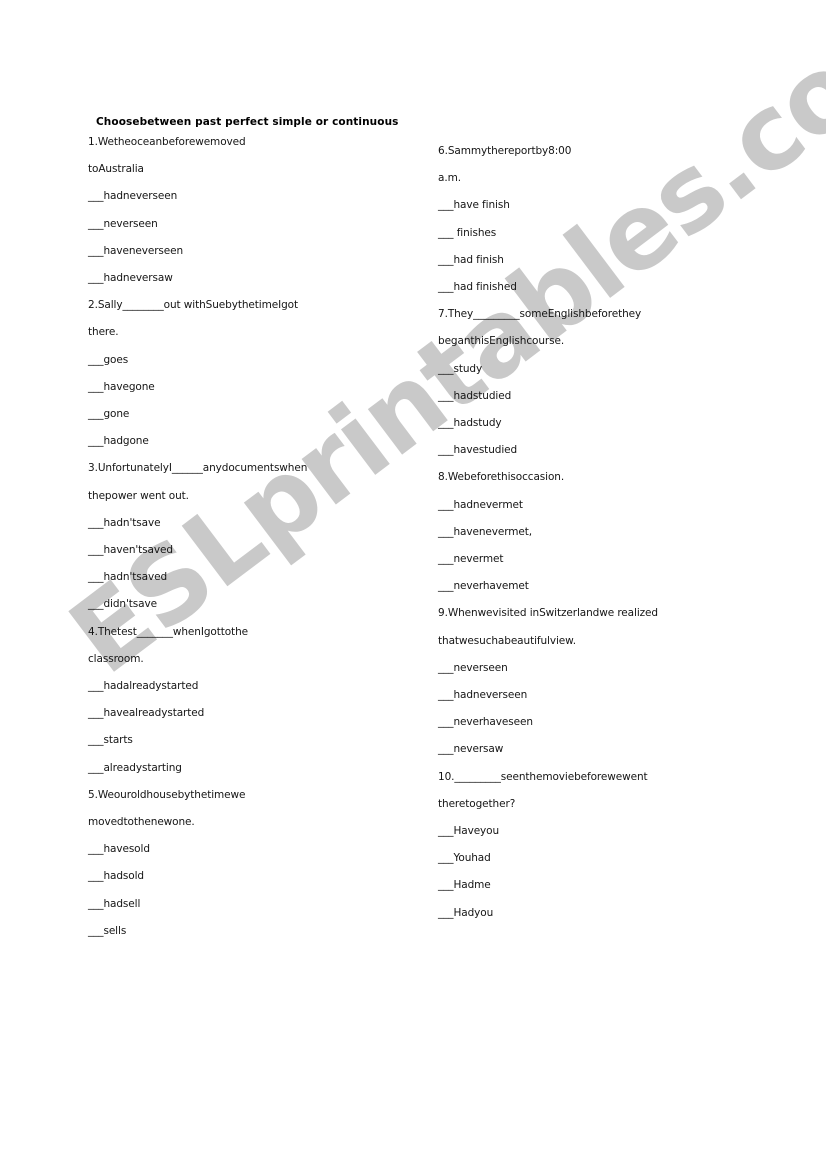  Describe the element at coordinates (593, 287) in the screenshot. I see `answer-option: ___had finished` at that location.